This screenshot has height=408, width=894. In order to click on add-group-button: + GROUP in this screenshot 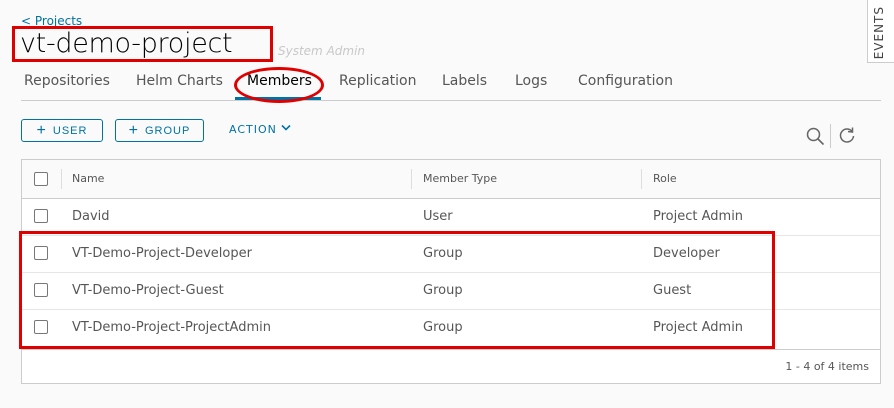, I will do `click(159, 130)`.